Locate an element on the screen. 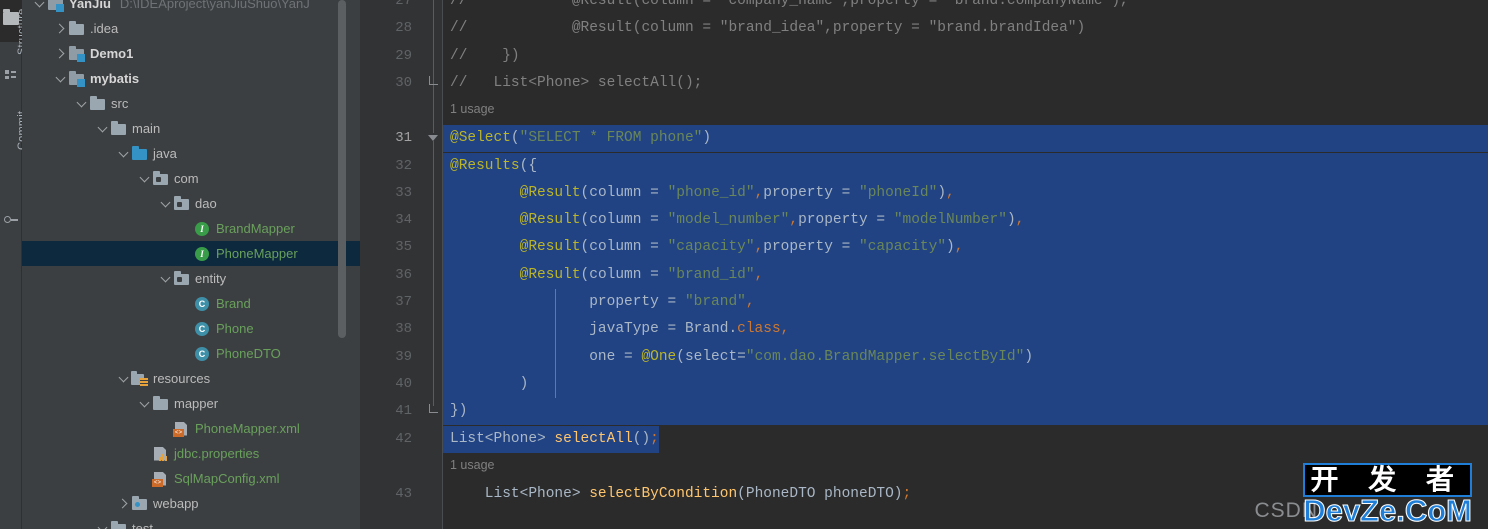  tree-row-brand: C Brand is located at coordinates (191, 303).